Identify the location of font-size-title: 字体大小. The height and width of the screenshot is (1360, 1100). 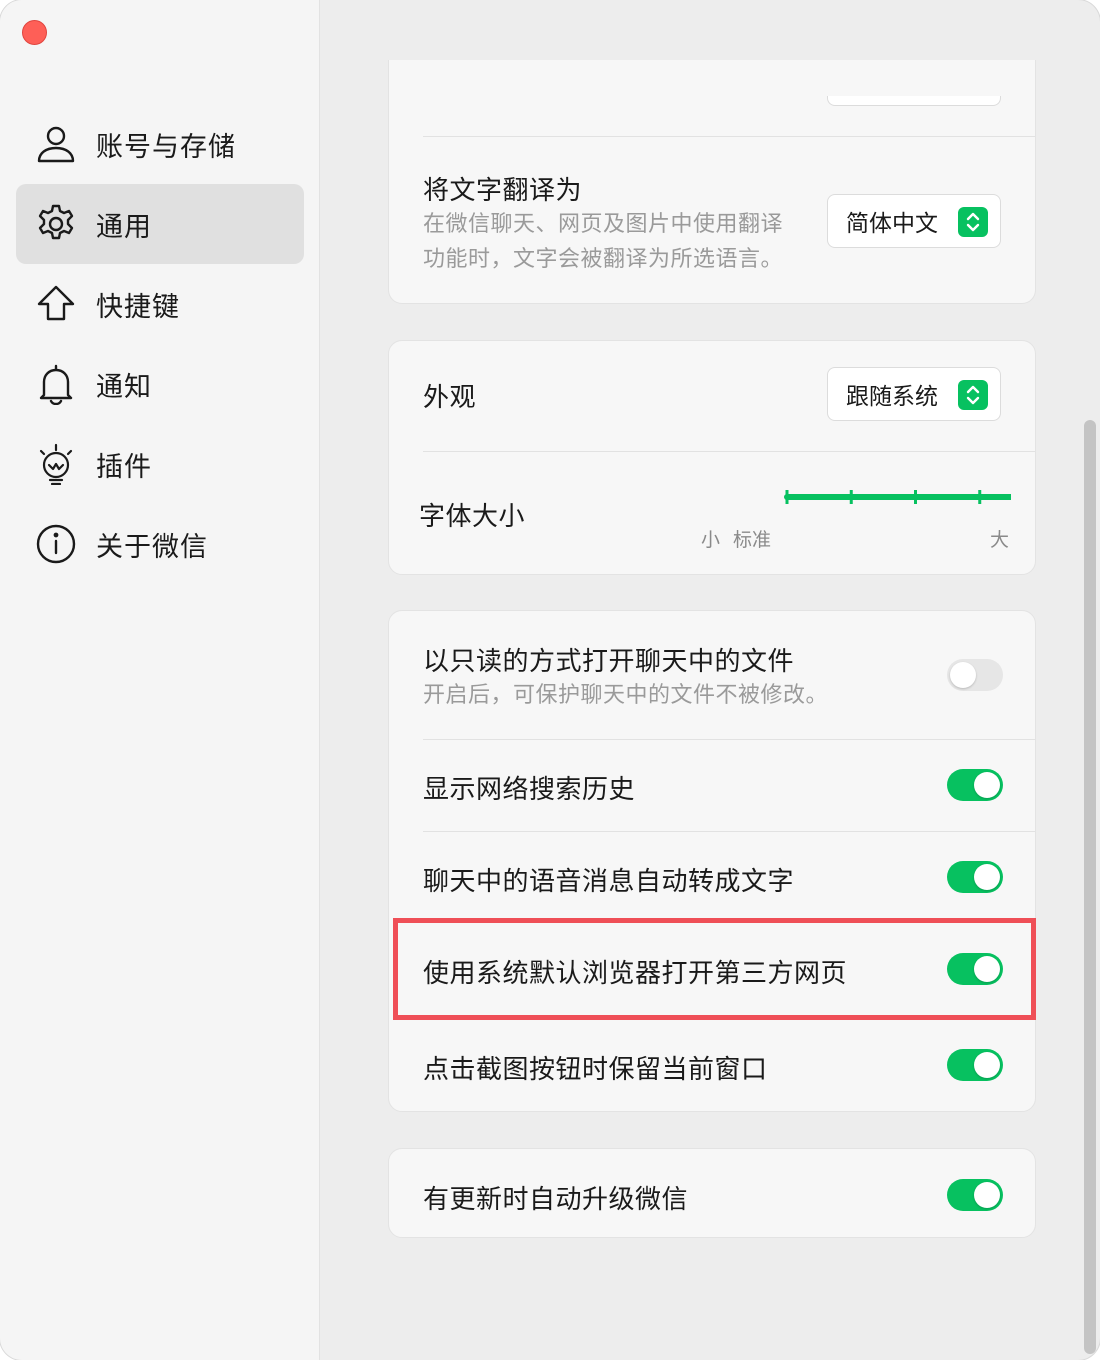
(472, 517).